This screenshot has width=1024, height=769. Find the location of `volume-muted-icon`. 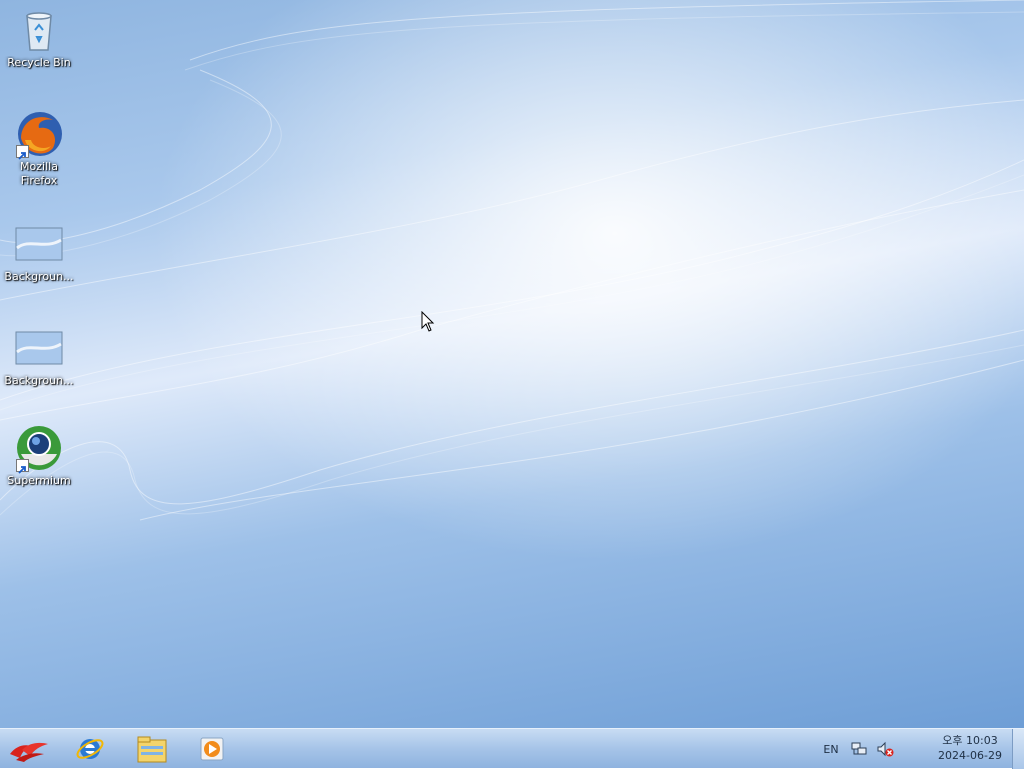

volume-muted-icon is located at coordinates (885, 749).